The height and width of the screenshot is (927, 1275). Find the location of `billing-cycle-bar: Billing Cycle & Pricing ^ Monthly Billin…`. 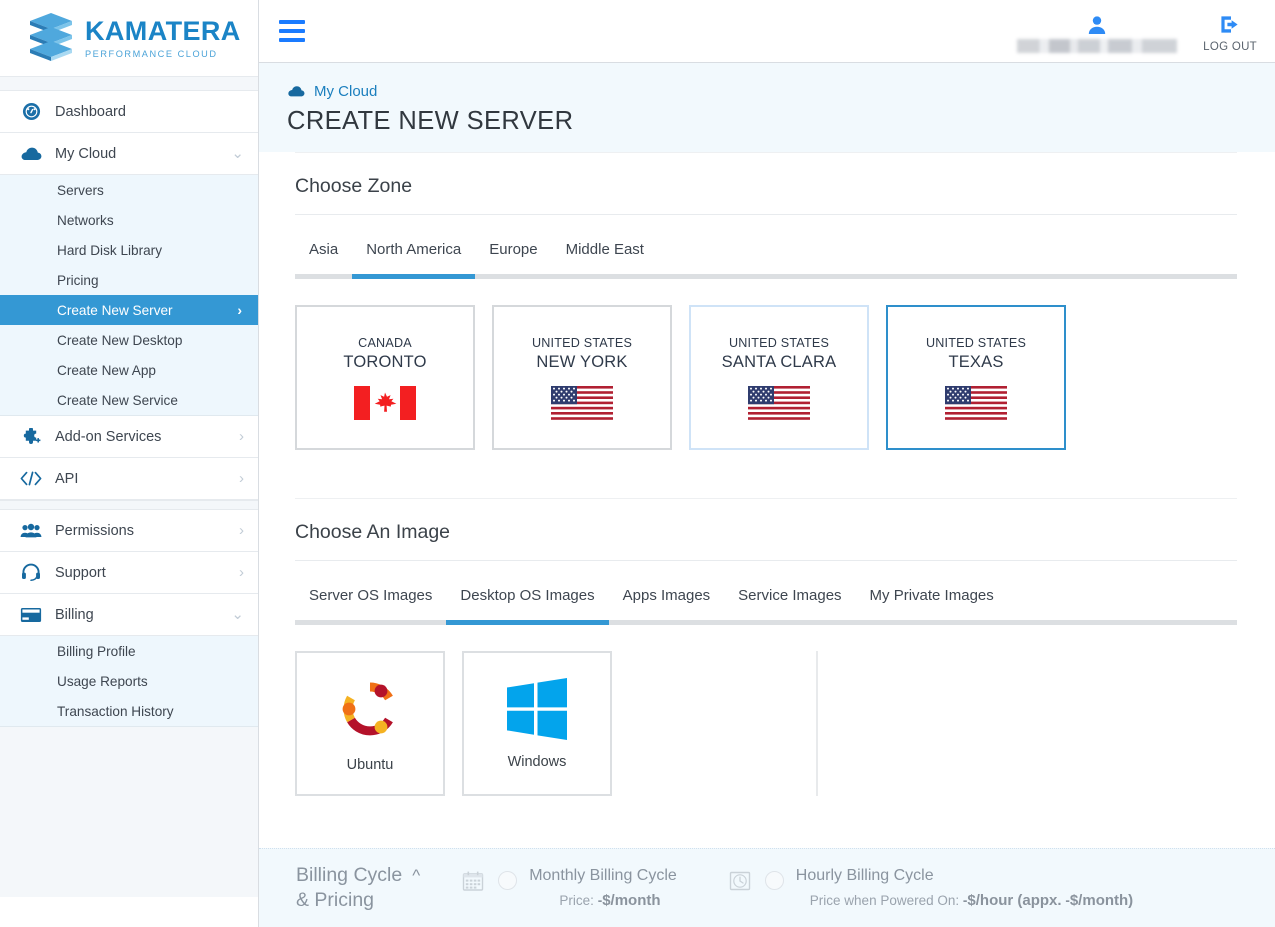

billing-cycle-bar: Billing Cycle & Pricing ^ Monthly Billin… is located at coordinates (767, 887).